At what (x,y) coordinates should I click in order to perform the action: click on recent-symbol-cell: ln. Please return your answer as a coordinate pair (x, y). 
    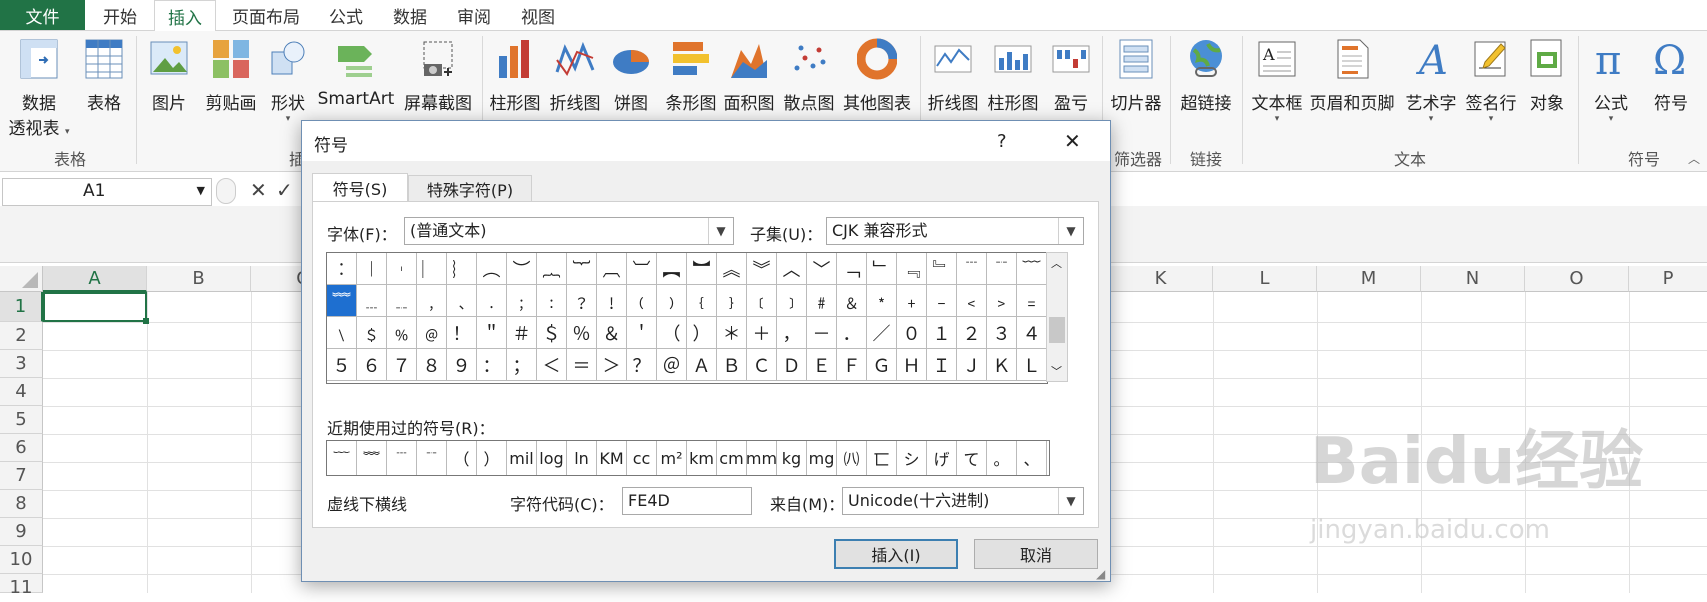
    Looking at the image, I should click on (582, 458).